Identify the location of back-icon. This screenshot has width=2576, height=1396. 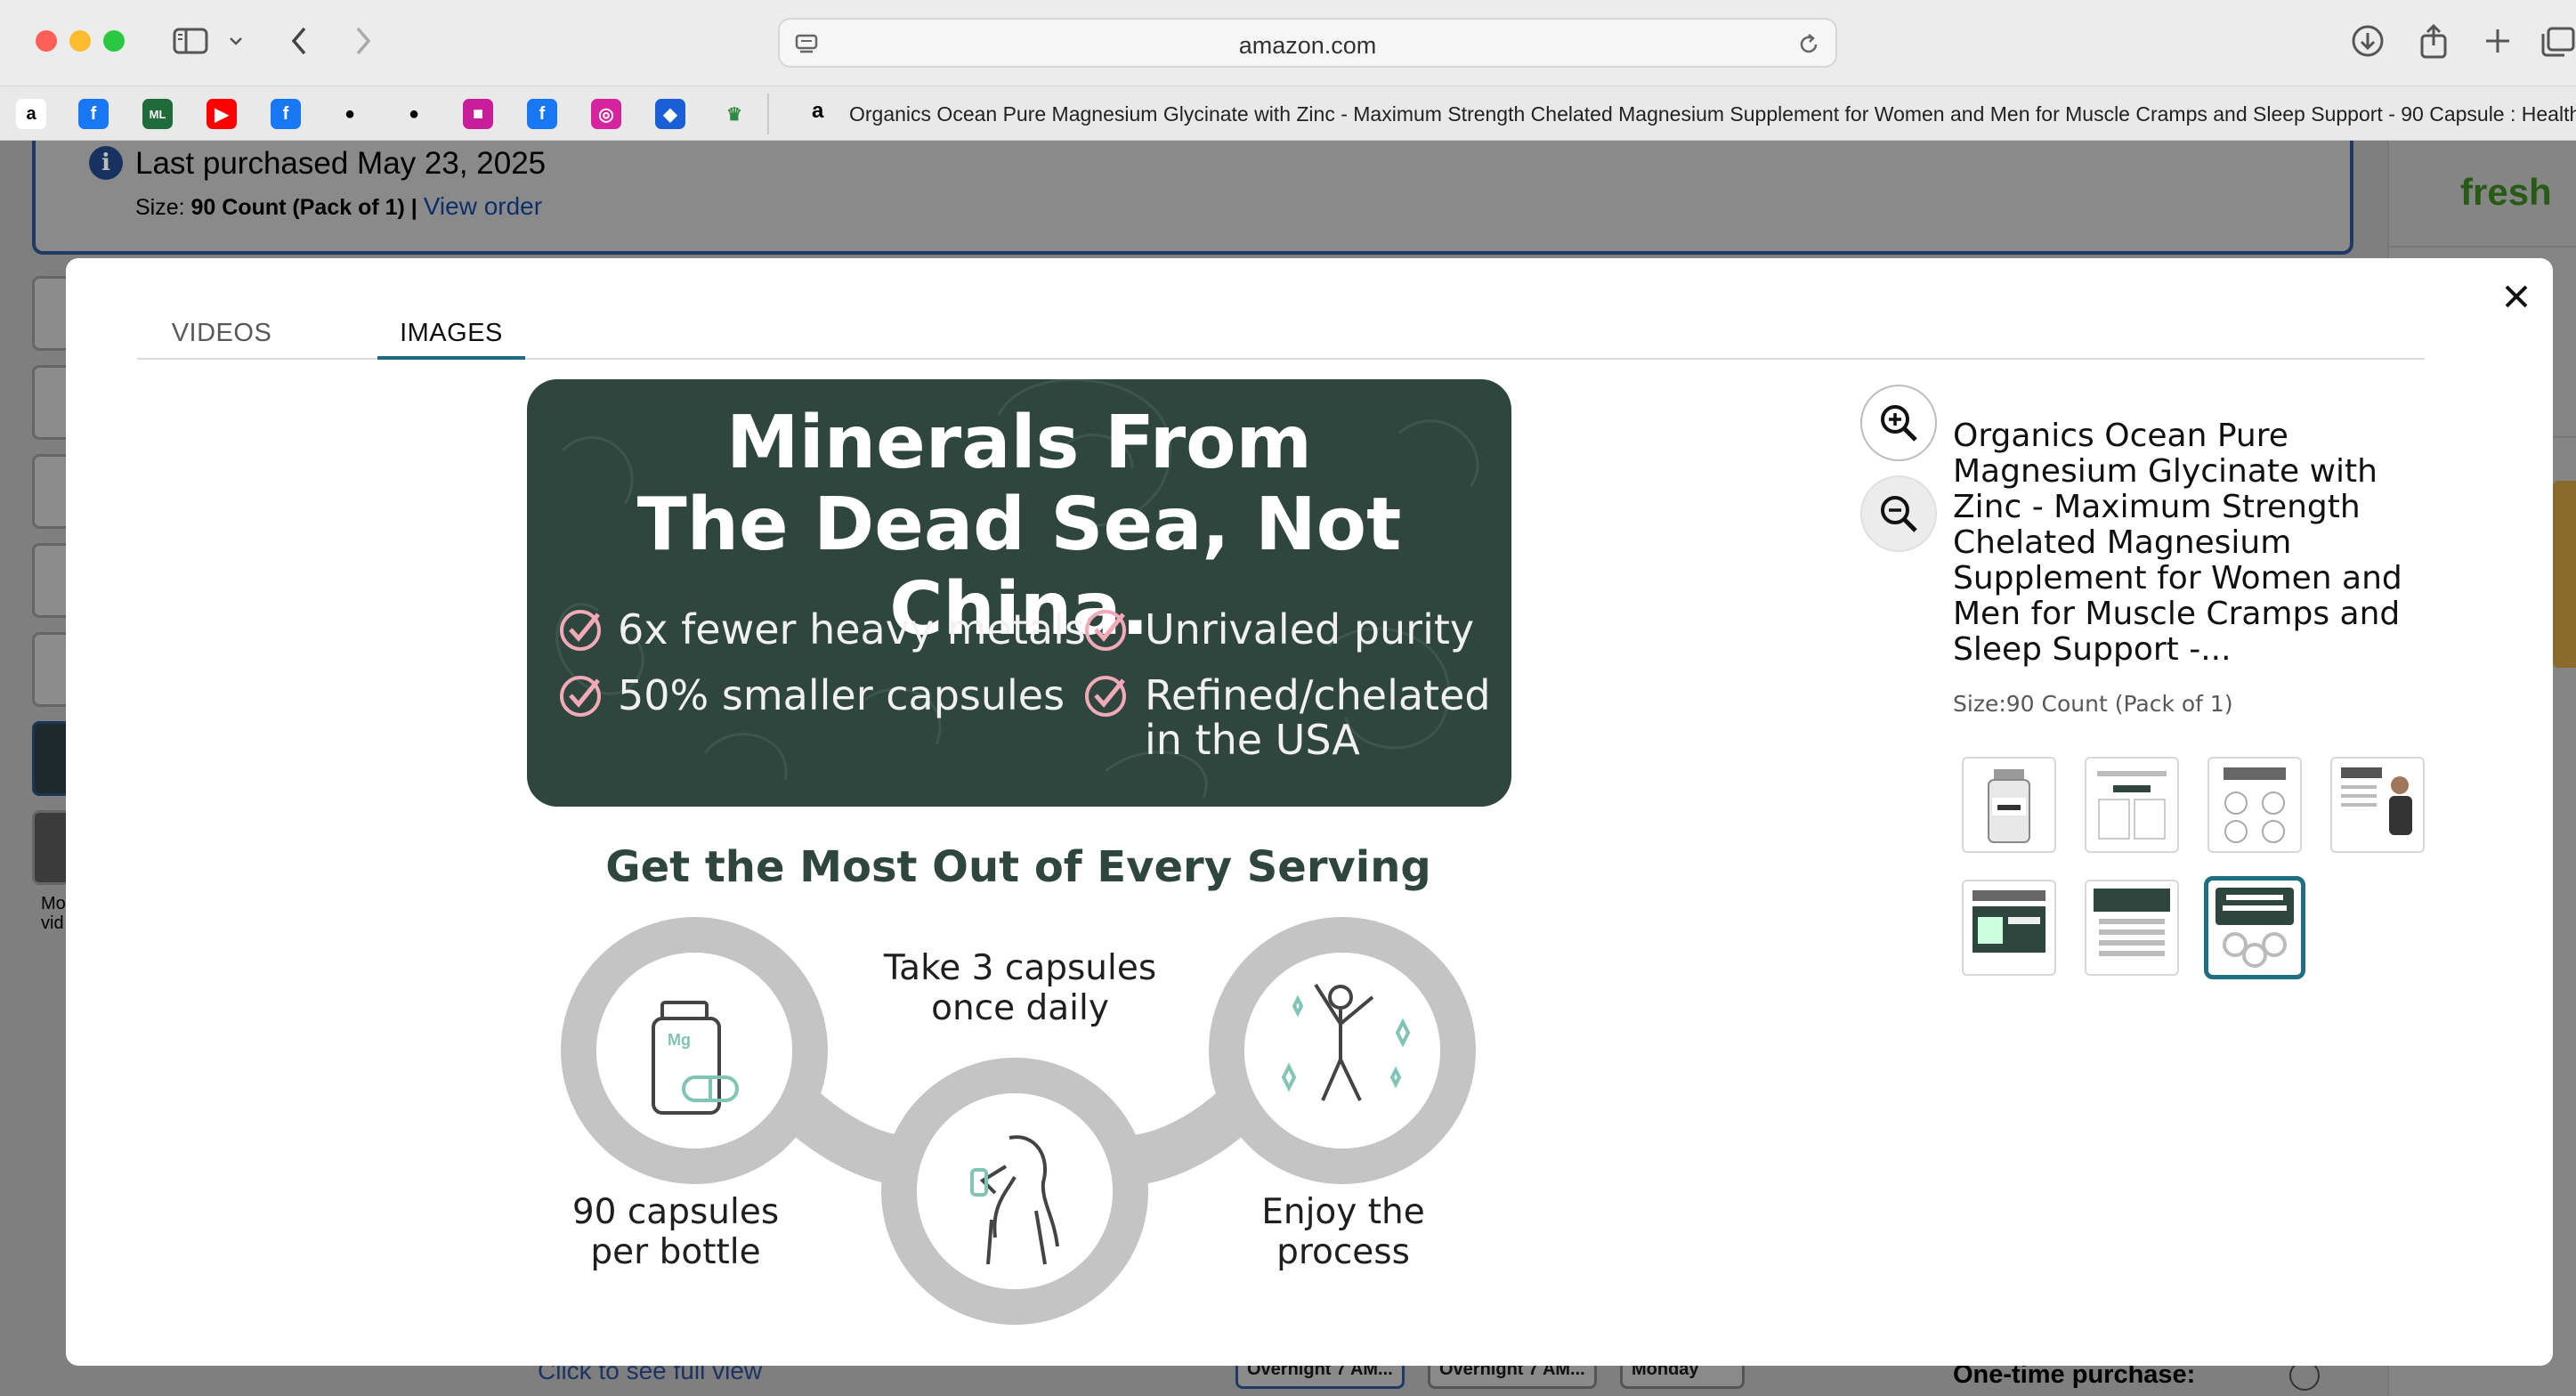
(299, 41).